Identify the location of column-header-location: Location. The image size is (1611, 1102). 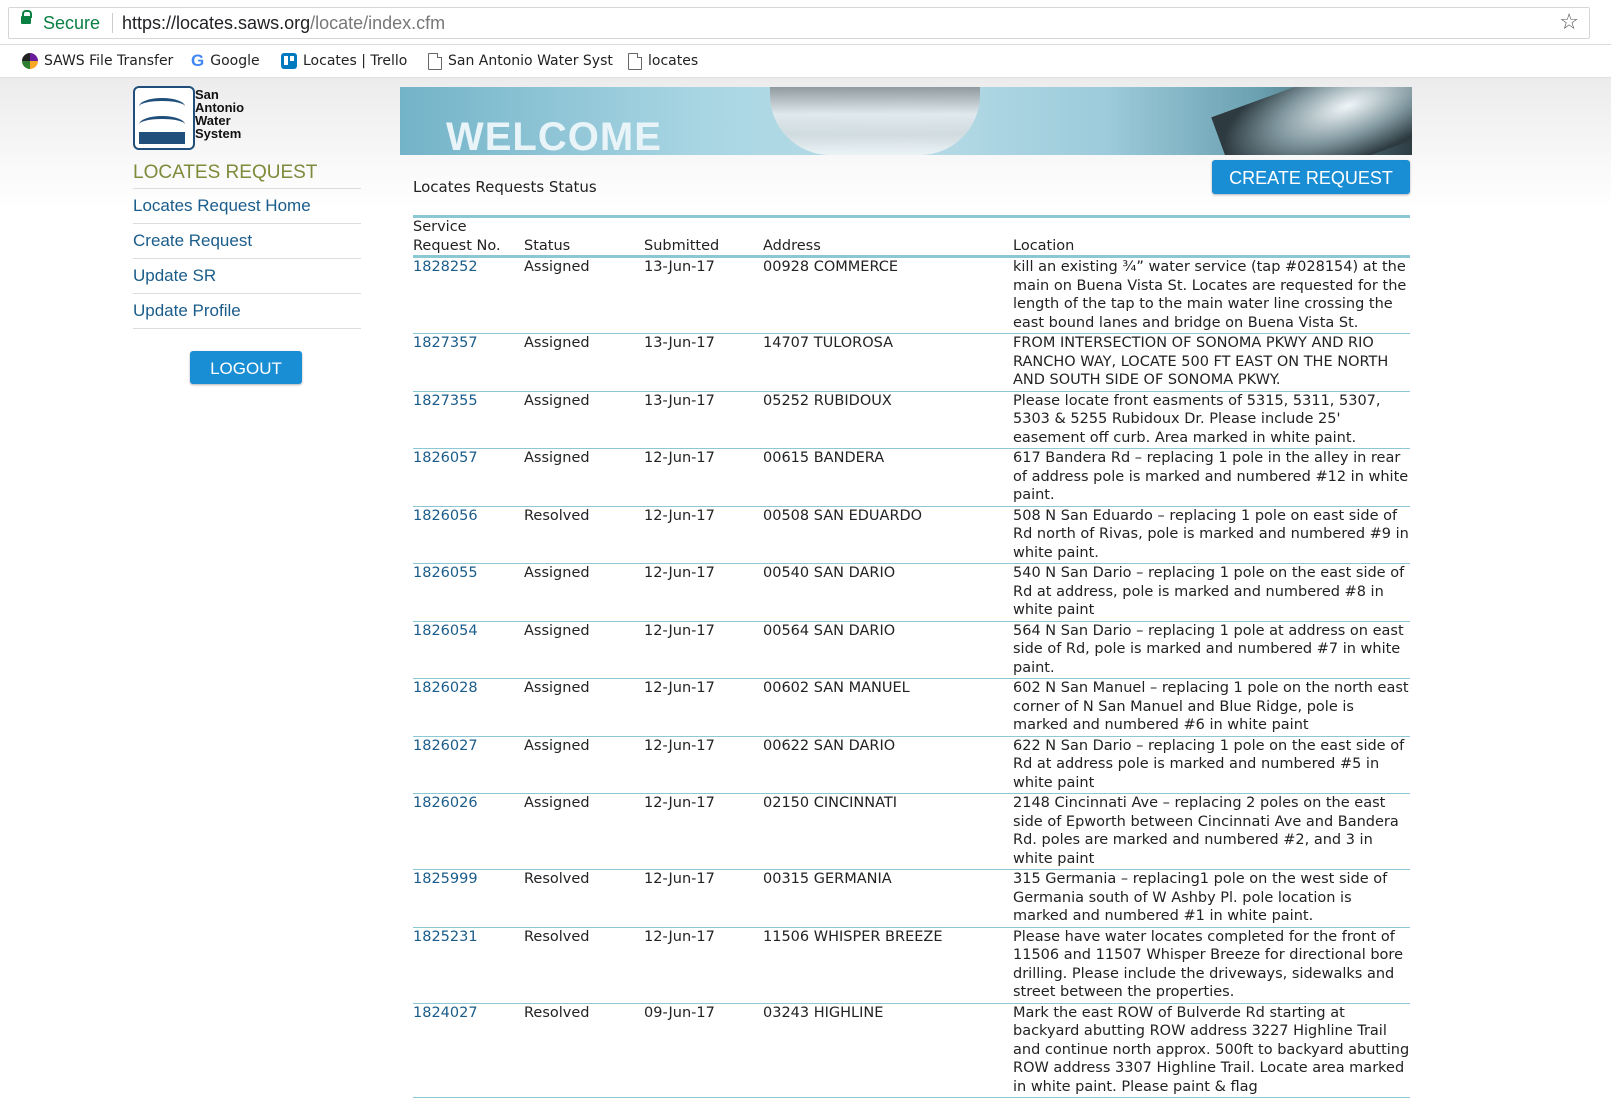
(1211, 238).